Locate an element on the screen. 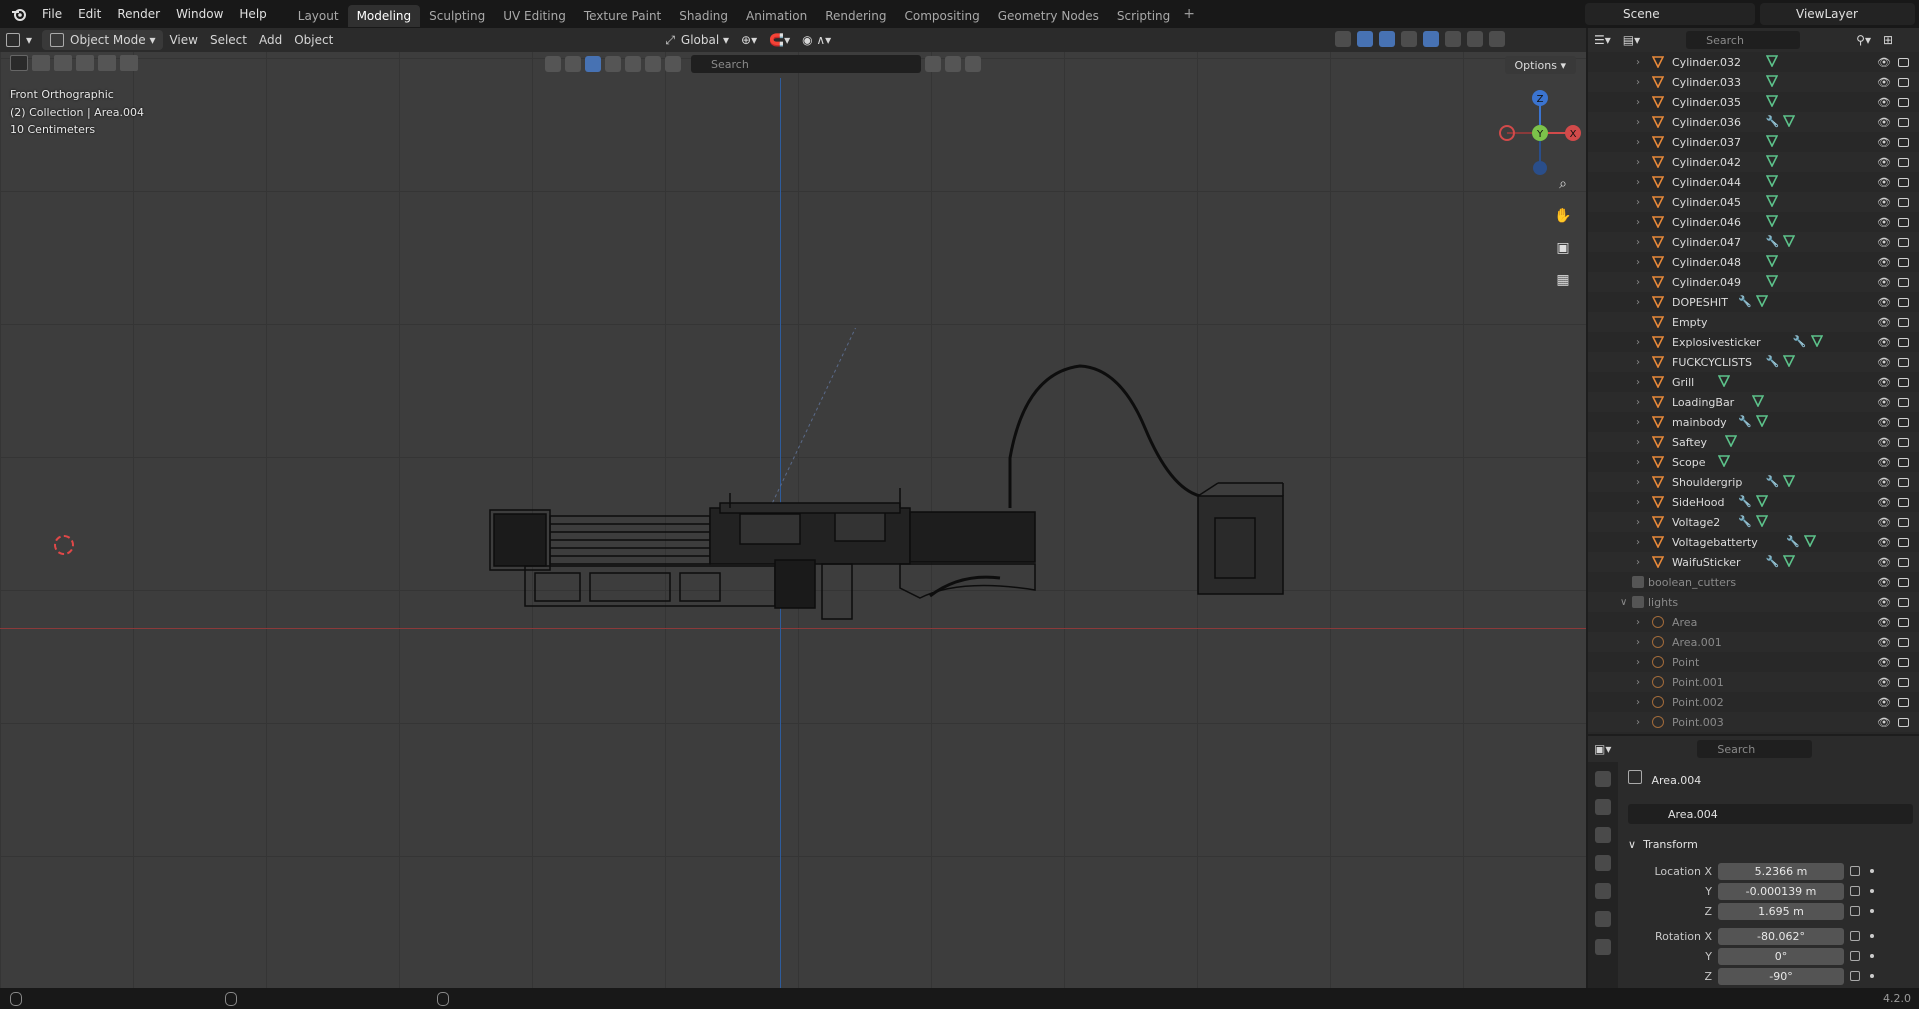 The width and height of the screenshot is (1919, 1009). outliner-row: › Voltagebatterty 🔧 👁 is located at coordinates (1753, 542).